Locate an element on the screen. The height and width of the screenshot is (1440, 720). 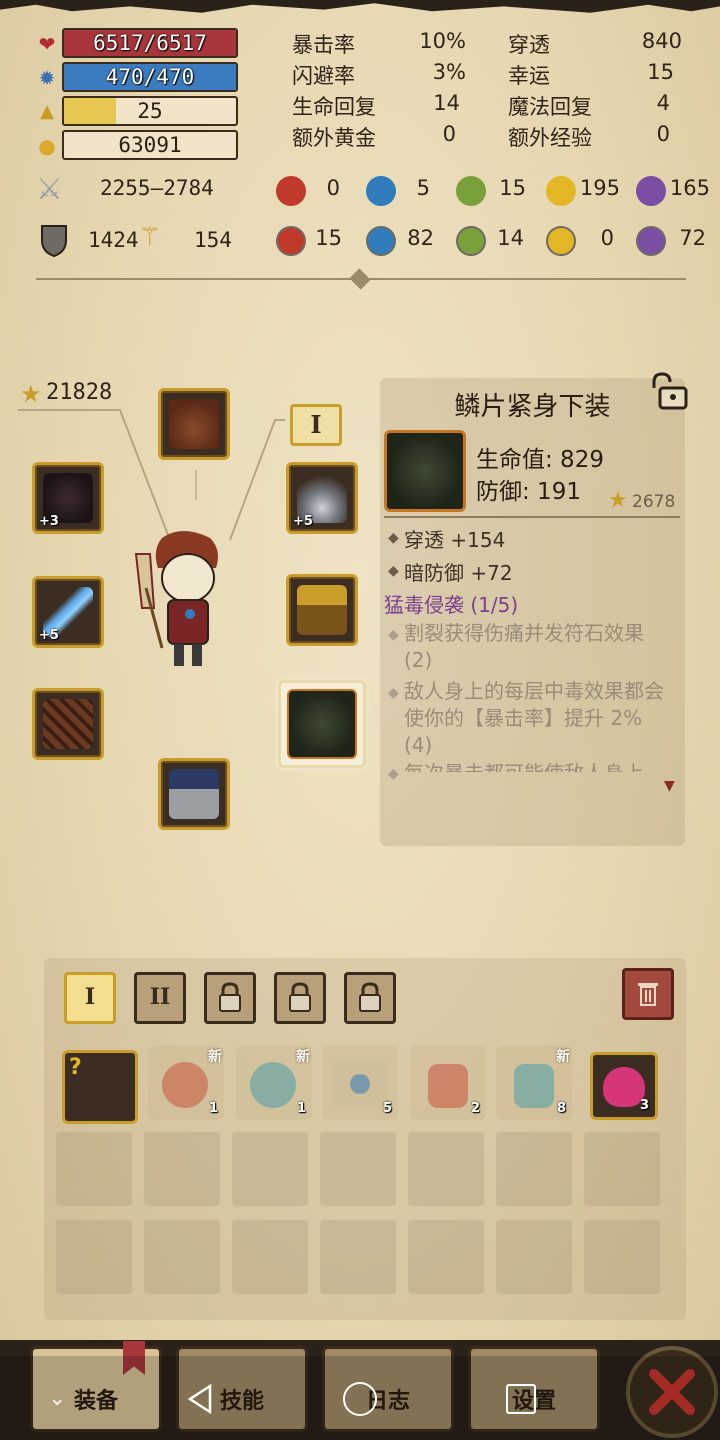
penetration-value: 840 is located at coordinates (661, 41).